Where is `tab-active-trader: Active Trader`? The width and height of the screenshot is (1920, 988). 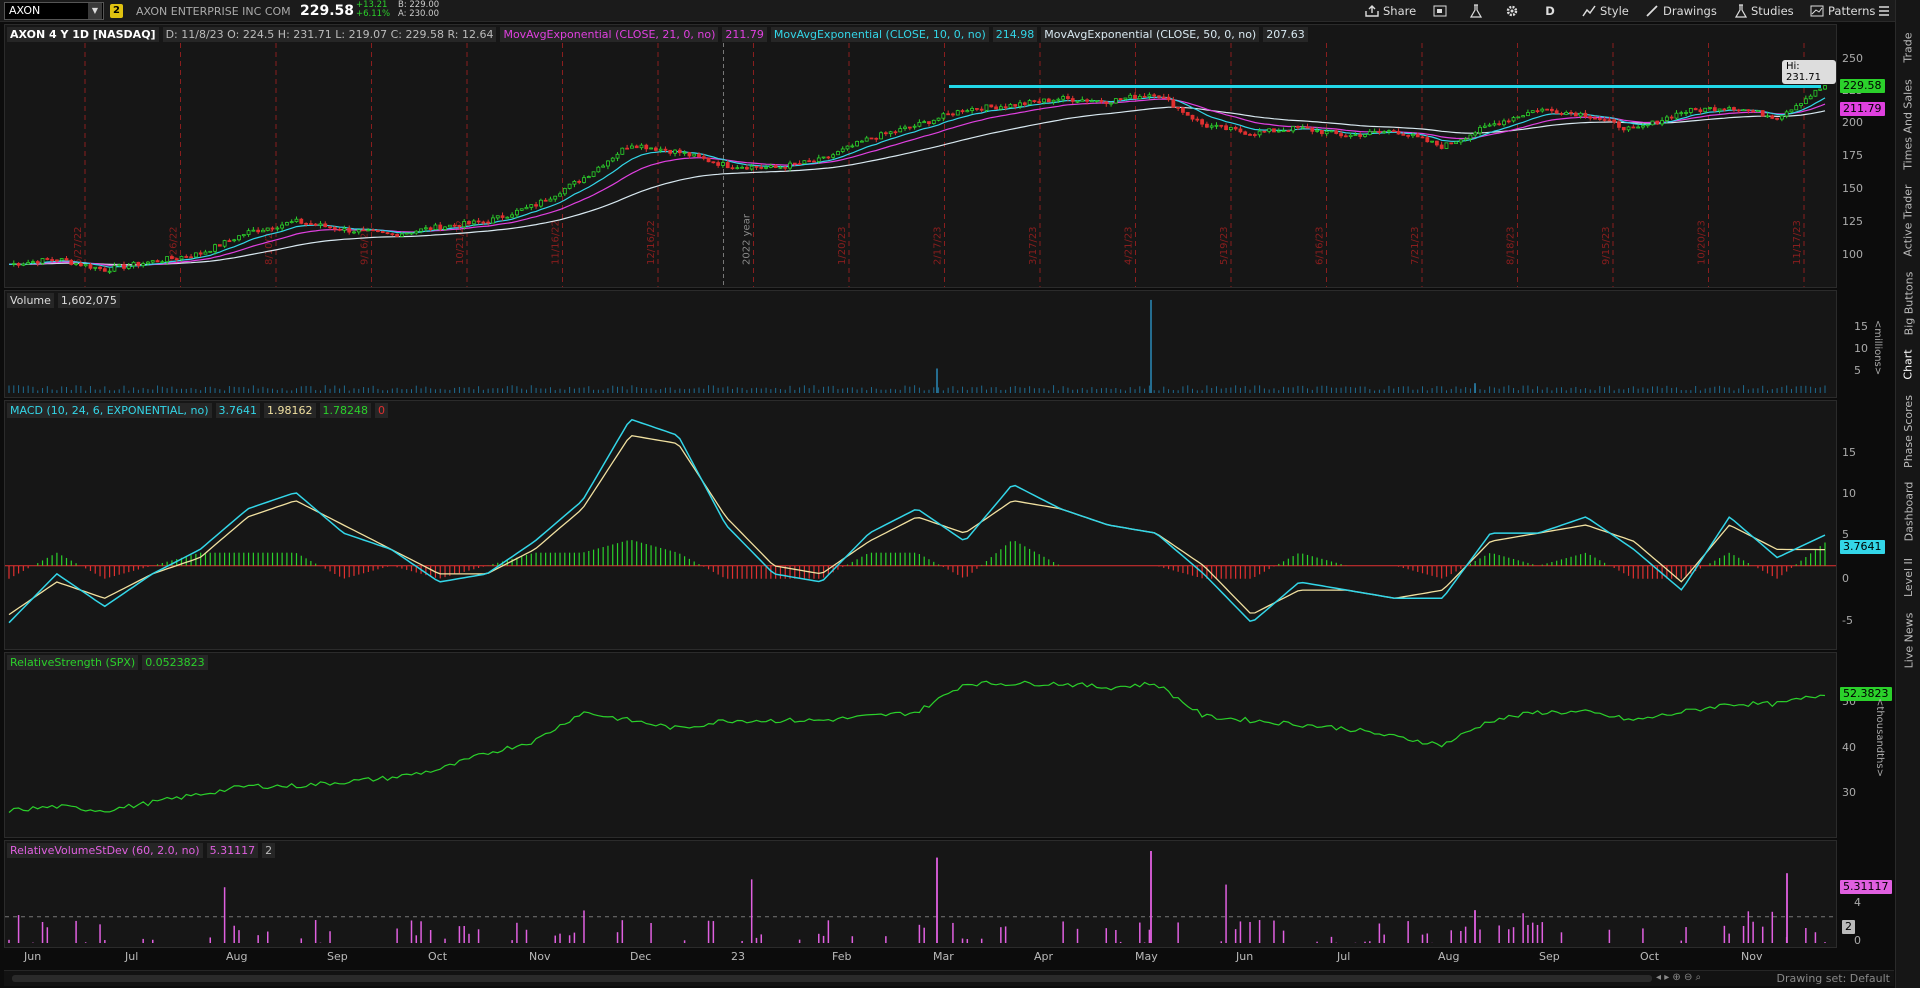
tab-active-trader: Active Trader is located at coordinates (1908, 220).